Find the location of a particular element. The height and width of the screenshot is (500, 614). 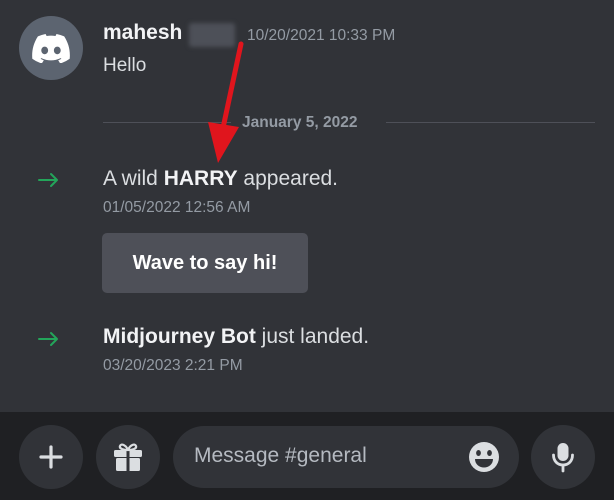

system-message-join: A wild HARRY appeared. is located at coordinates (220, 179).